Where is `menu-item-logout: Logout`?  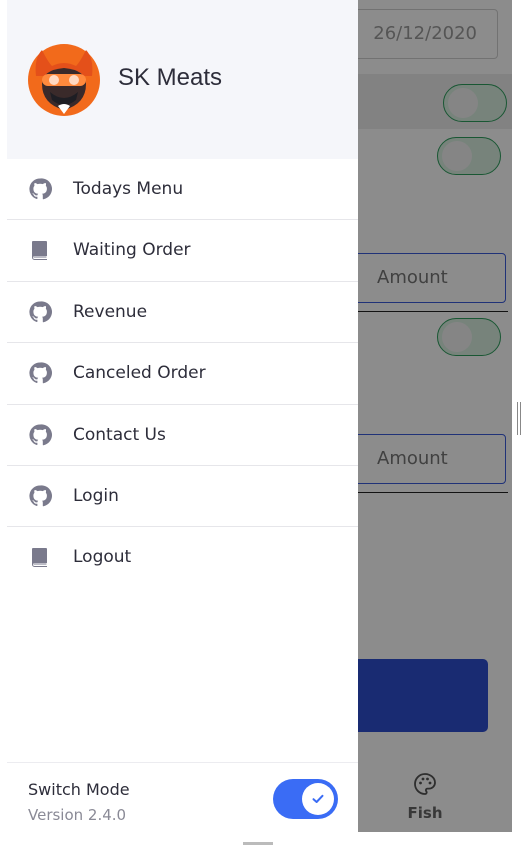
menu-item-logout: Logout is located at coordinates (182, 557).